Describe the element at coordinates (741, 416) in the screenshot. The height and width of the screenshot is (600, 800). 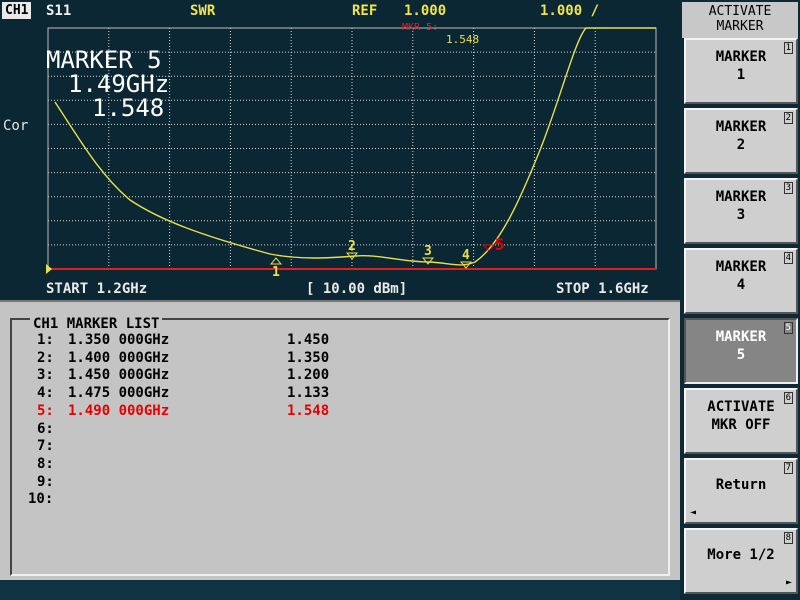
I see `softkey-label: ACTIVATE MKR OFF` at that location.